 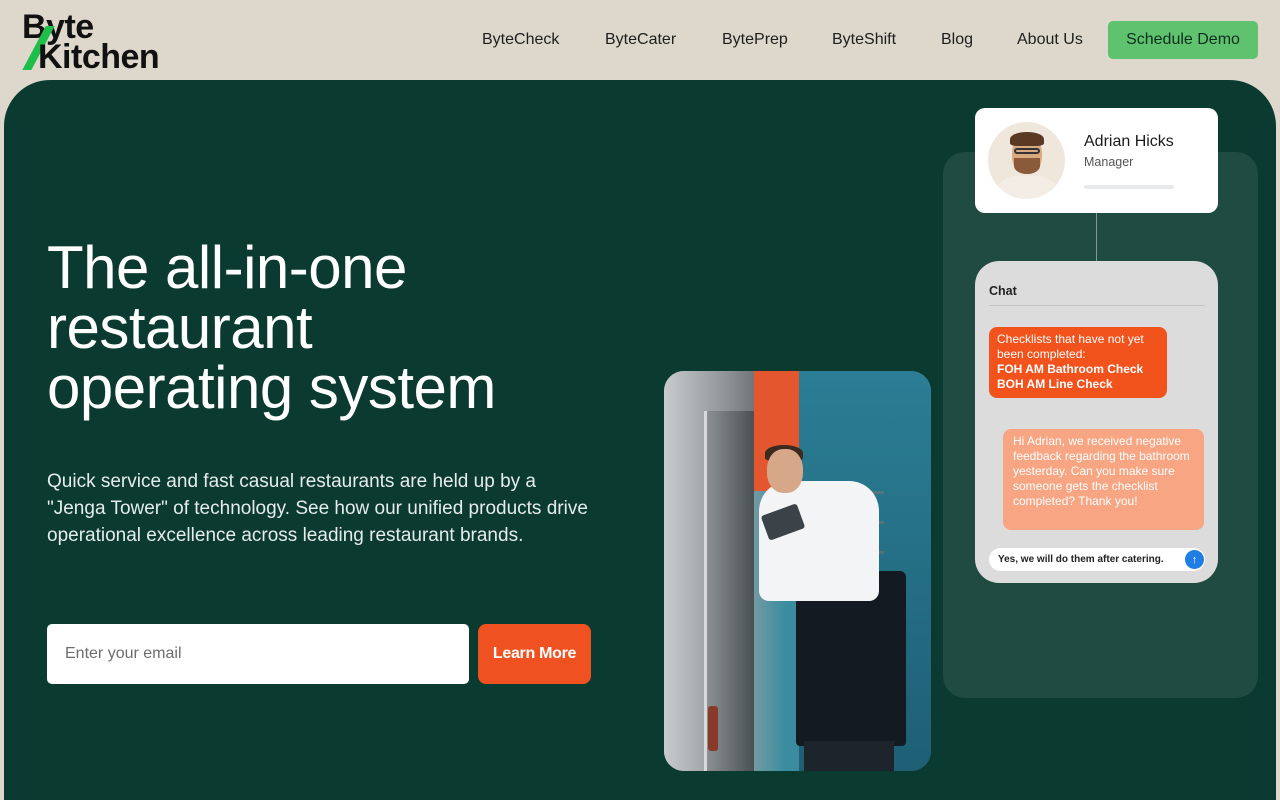 What do you see at coordinates (864, 40) in the screenshot?
I see `nav-link-byteshift: ByteShift` at bounding box center [864, 40].